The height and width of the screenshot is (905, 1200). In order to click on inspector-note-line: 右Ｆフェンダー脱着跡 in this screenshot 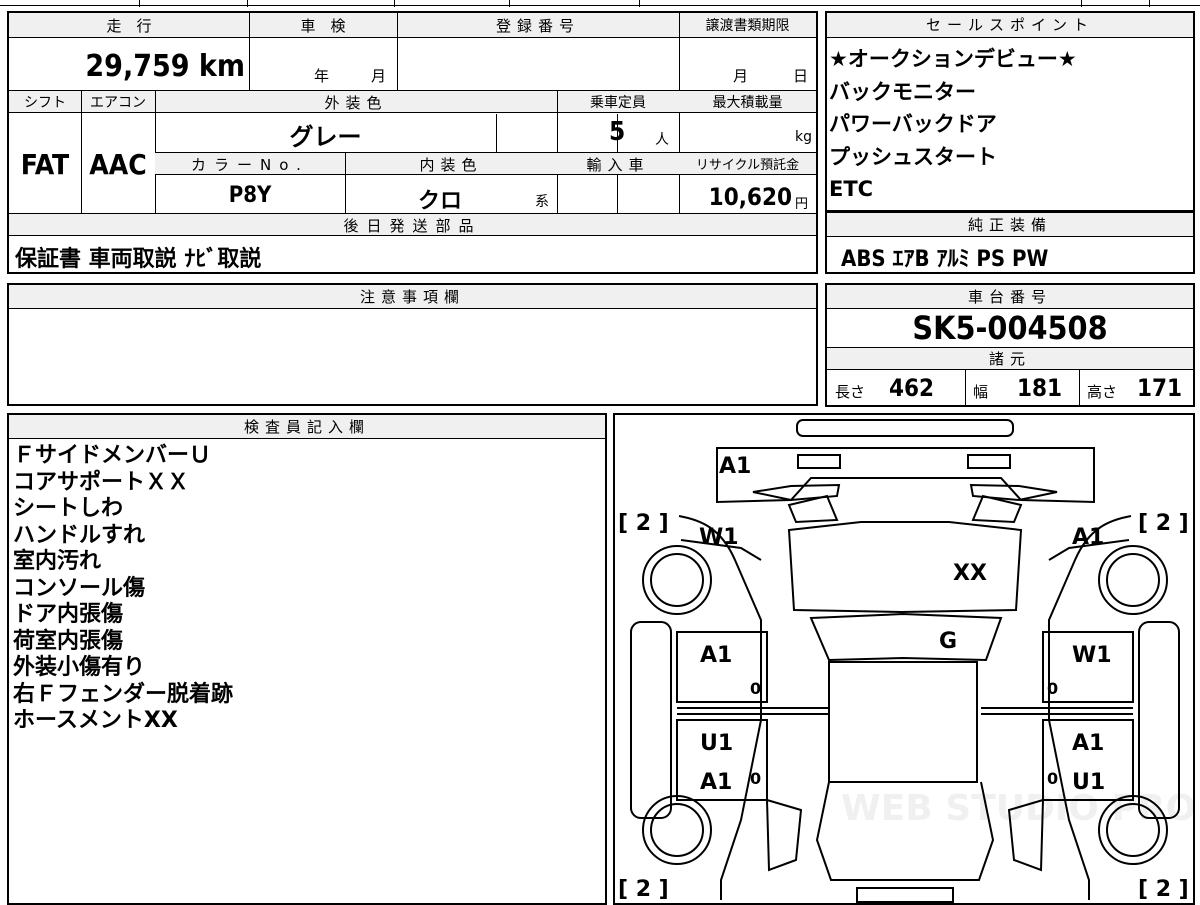, I will do `click(123, 694)`.